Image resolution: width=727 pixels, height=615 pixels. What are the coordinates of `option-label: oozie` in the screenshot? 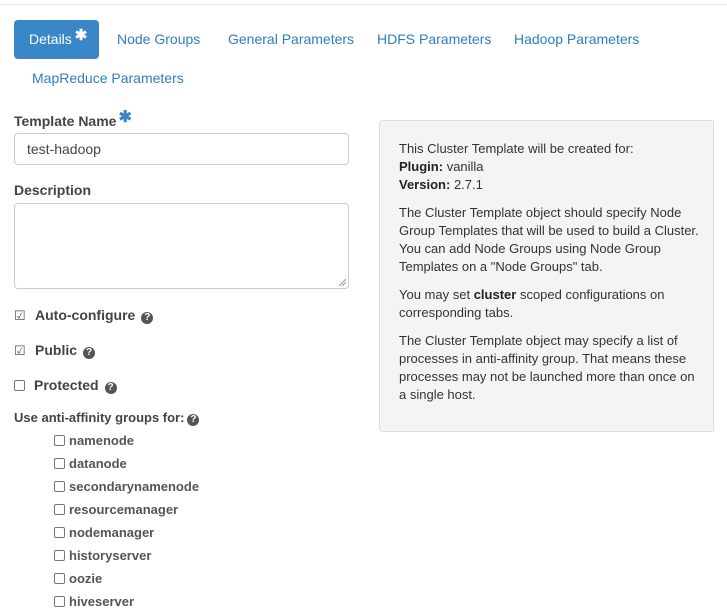 It's located at (86, 578).